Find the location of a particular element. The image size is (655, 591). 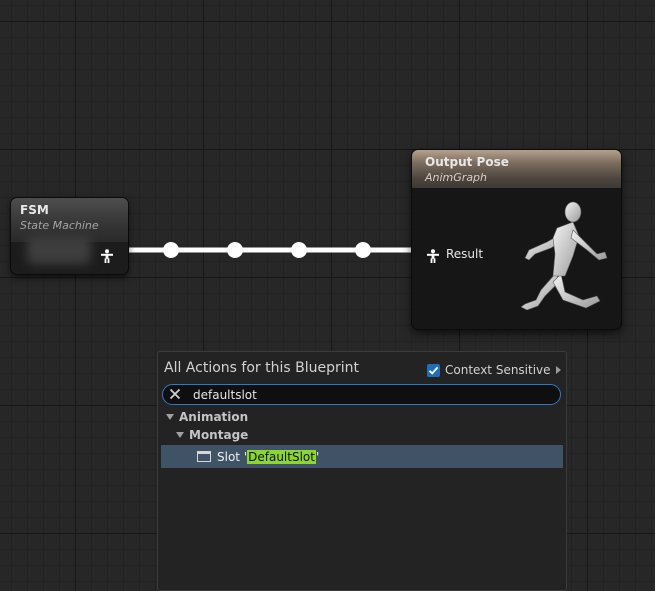

tree-item-slot-defaultslot: Slot 'DefaultSlot' is located at coordinates (362, 456).